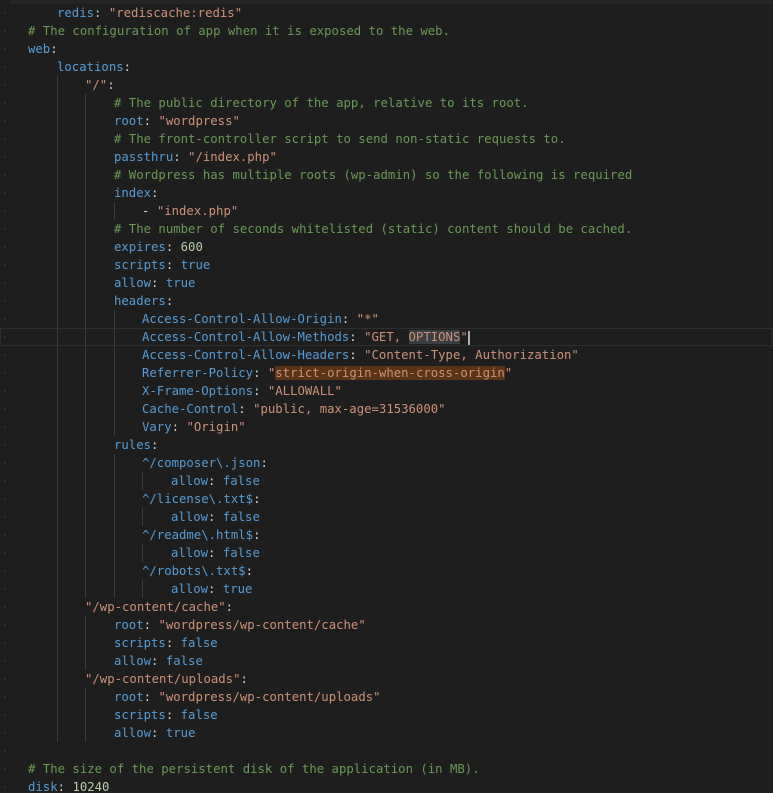 This screenshot has height=793, width=773. What do you see at coordinates (386, 67) in the screenshot?
I see `code-line: locations:` at bounding box center [386, 67].